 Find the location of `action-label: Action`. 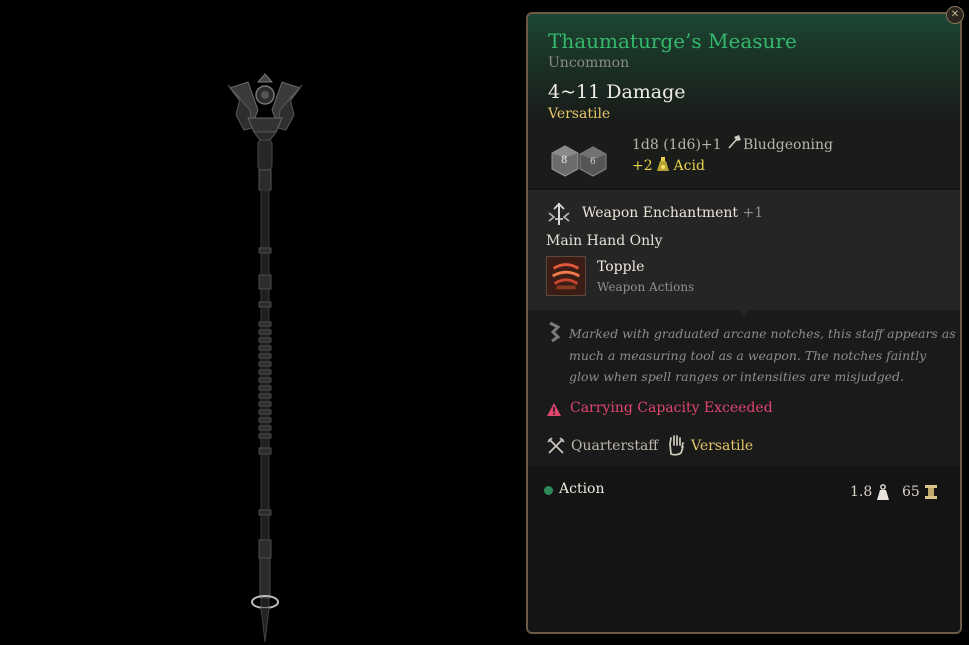

action-label: Action is located at coordinates (582, 489).